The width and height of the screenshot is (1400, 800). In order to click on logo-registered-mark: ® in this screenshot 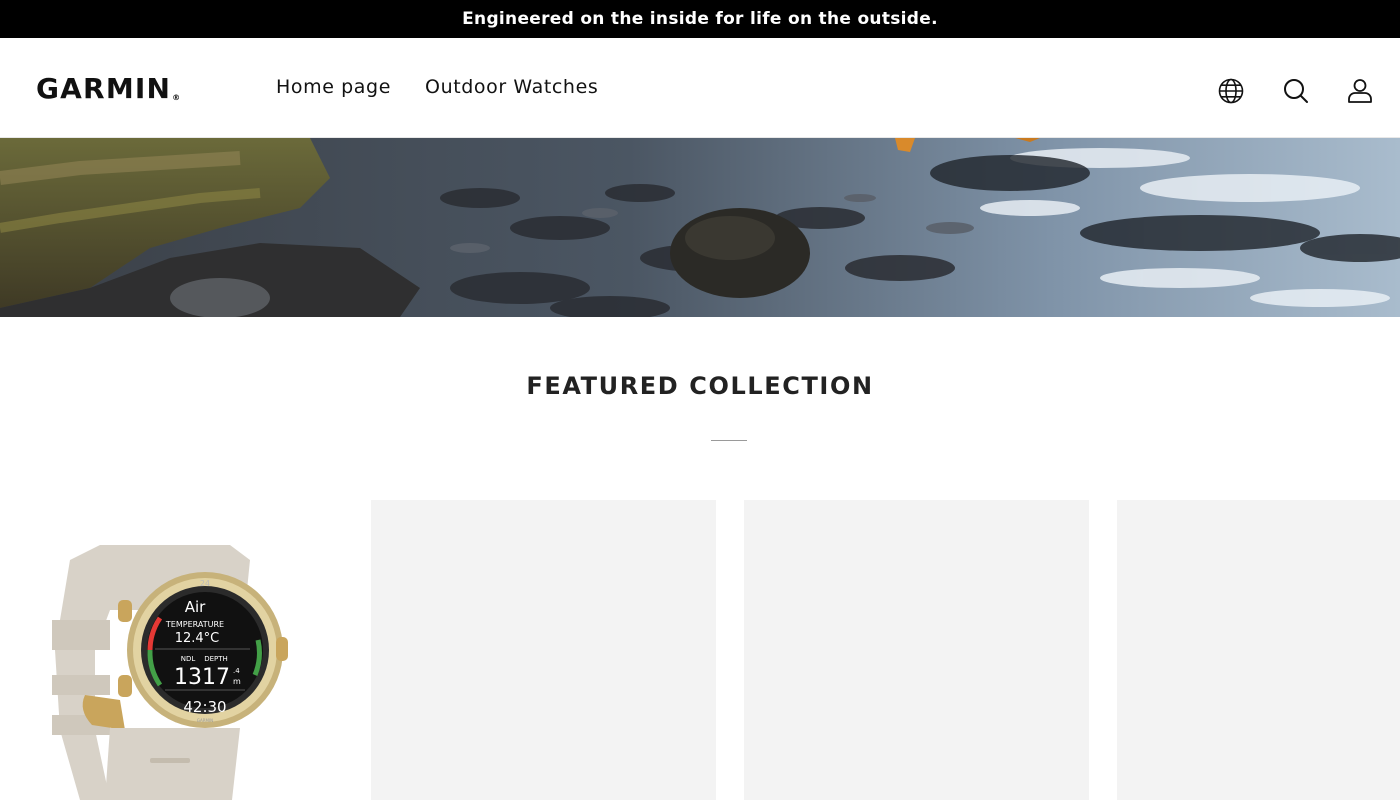, I will do `click(176, 97)`.